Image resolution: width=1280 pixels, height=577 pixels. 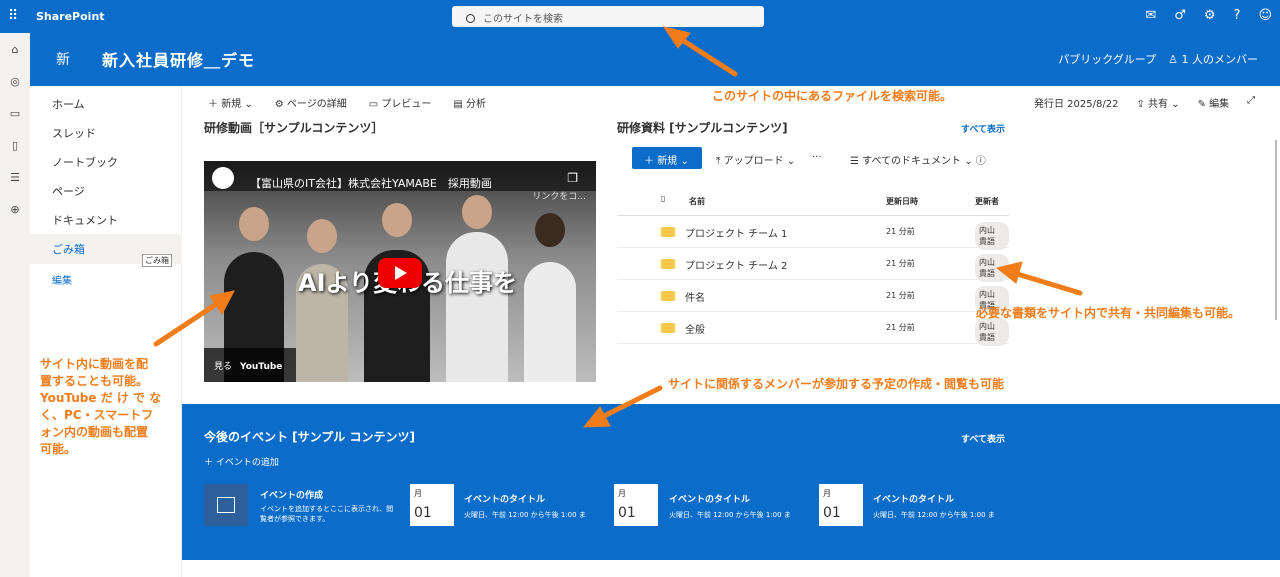 I want to click on arrow-events, so click(x=630, y=403).